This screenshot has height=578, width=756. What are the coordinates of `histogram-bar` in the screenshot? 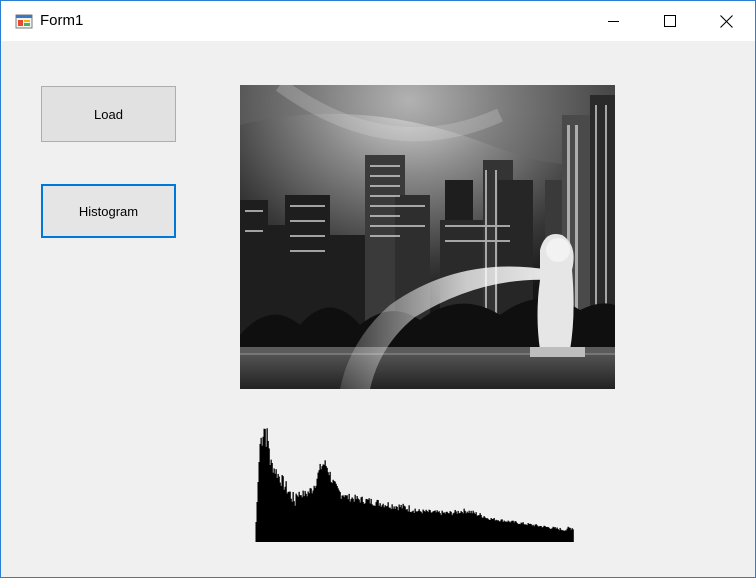 It's located at (573, 535).